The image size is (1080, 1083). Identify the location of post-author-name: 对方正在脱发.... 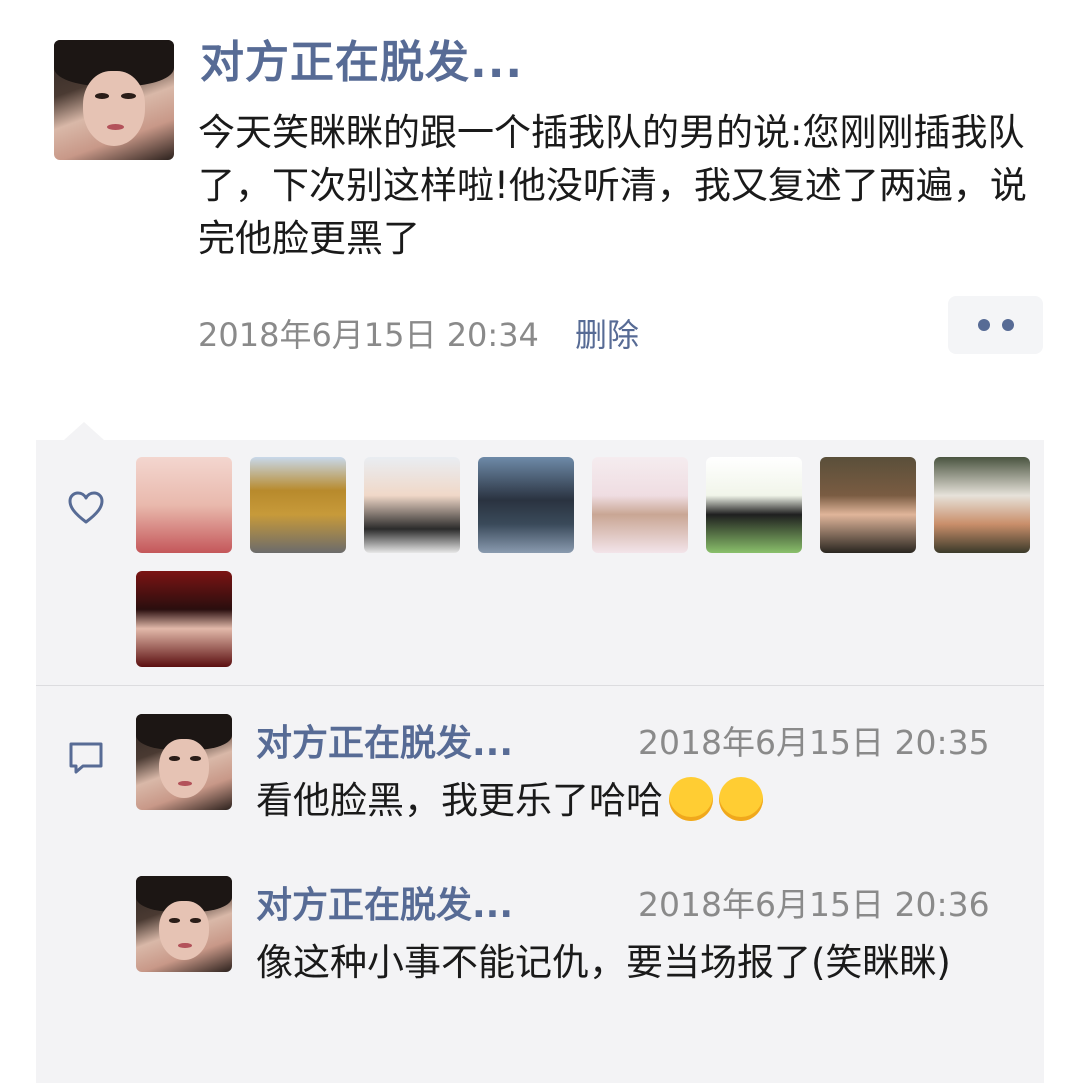
(361, 58).